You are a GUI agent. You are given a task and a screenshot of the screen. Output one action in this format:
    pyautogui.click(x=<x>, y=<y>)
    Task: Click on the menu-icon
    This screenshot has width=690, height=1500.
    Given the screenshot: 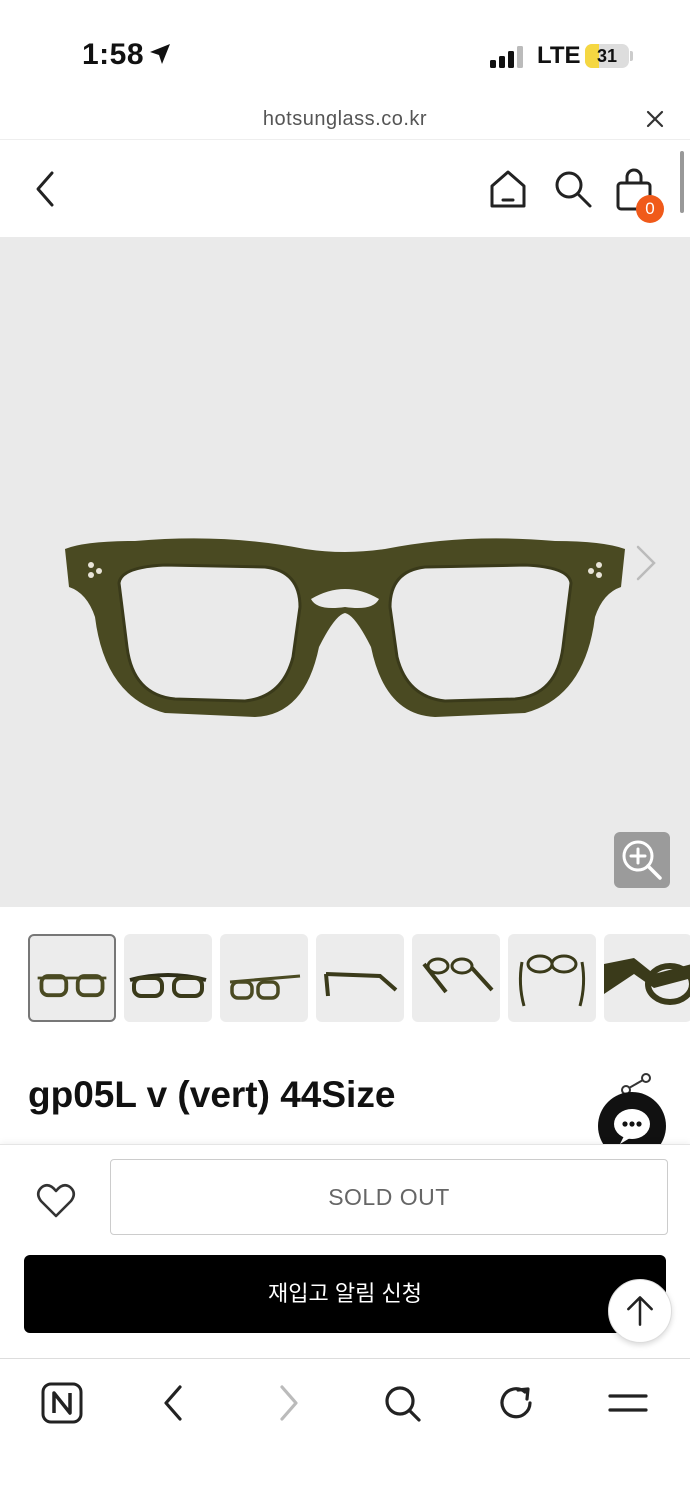 What is the action you would take?
    pyautogui.click(x=628, y=1403)
    